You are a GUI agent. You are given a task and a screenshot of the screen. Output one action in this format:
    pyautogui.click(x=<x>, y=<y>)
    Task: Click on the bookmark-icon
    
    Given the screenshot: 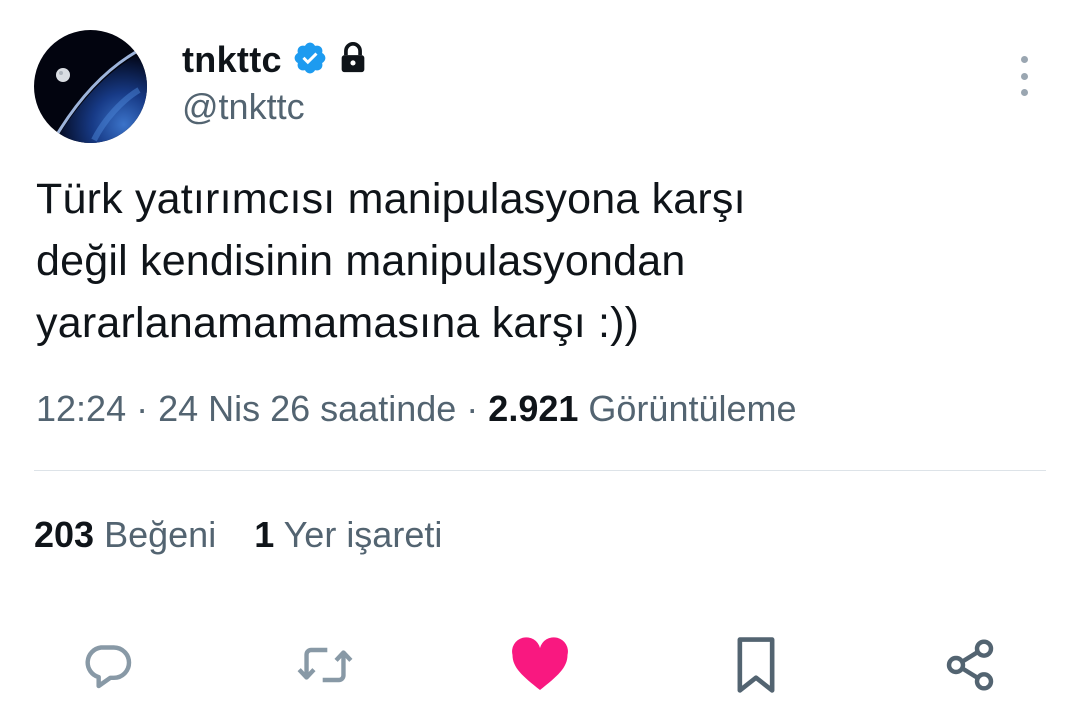 What is the action you would take?
    pyautogui.click(x=756, y=665)
    